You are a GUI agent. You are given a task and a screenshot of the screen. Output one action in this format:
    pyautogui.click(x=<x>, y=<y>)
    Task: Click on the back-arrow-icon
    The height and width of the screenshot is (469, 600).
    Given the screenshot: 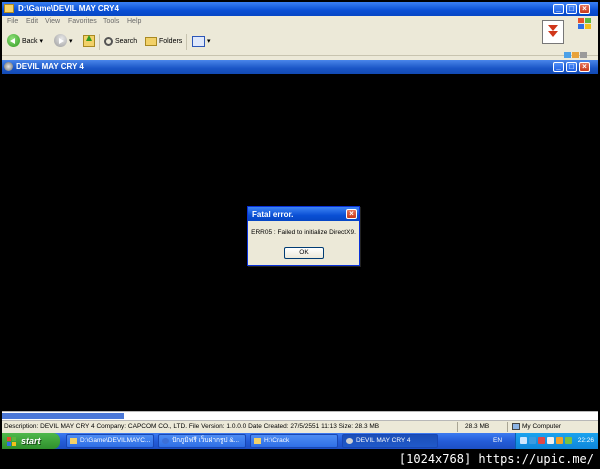 What is the action you would take?
    pyautogui.click(x=13, y=40)
    